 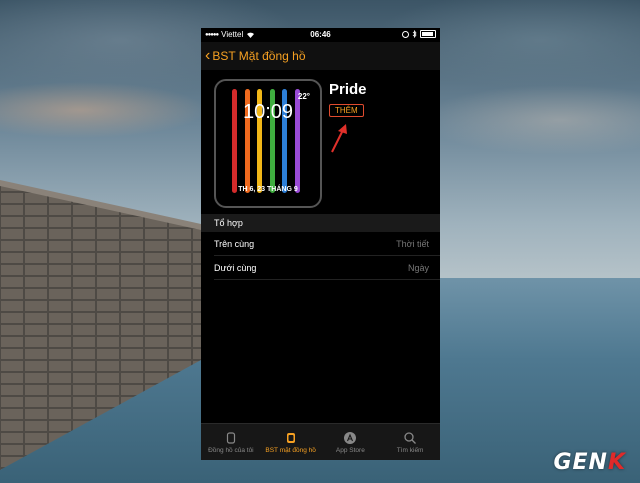 I want to click on complication-row-top: Trên cùng Thời tiết, so click(x=327, y=244).